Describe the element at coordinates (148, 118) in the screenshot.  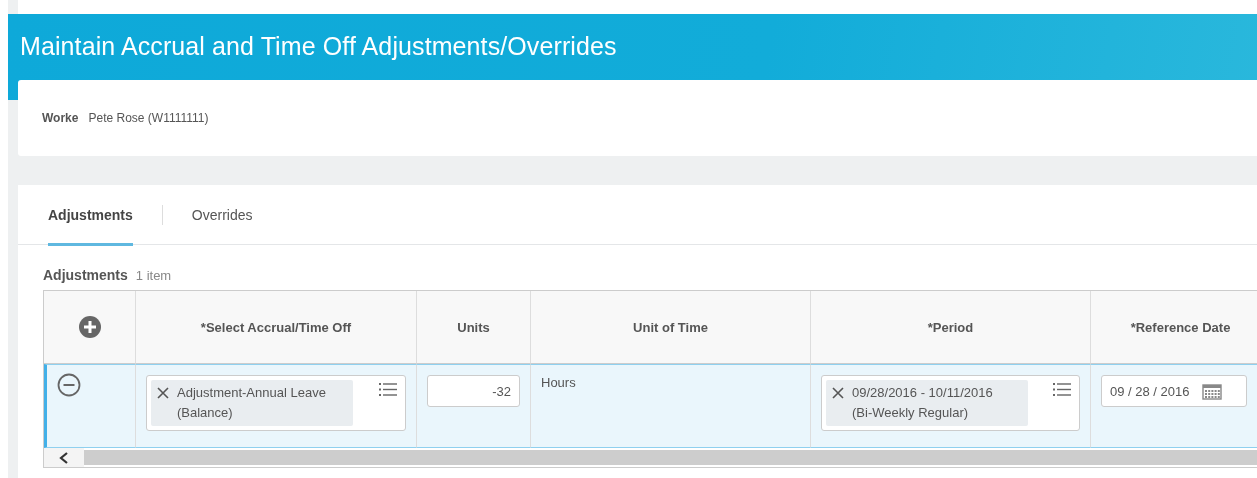
I see `worker-value: Pete Rose (W1111111)` at that location.